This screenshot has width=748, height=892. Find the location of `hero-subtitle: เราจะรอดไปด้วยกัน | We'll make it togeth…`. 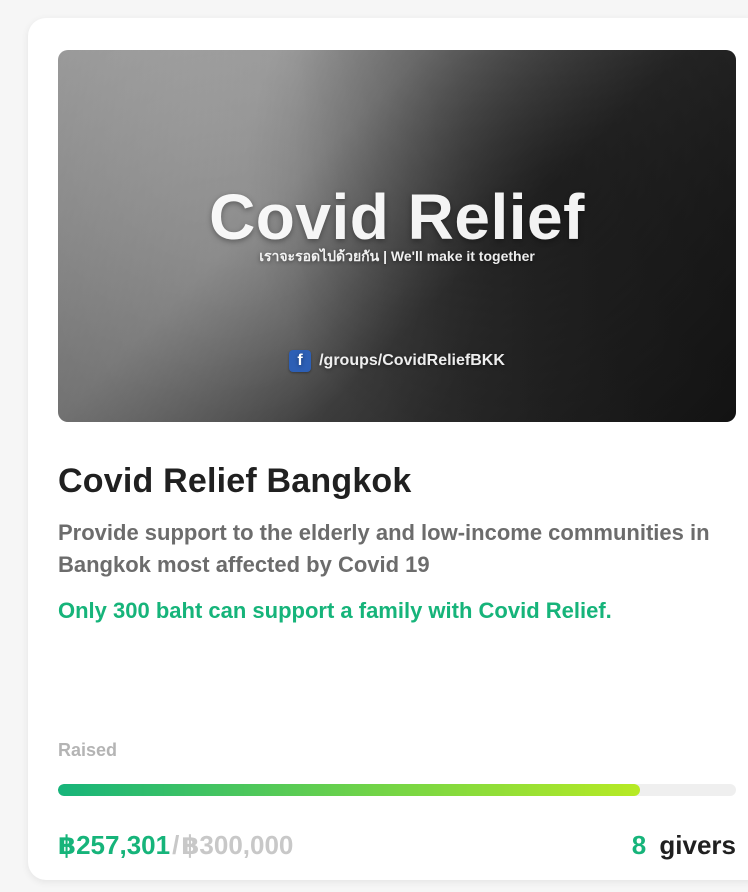

hero-subtitle: เราจะรอดไปด้วยกัน | We'll make it togeth… is located at coordinates (397, 256).